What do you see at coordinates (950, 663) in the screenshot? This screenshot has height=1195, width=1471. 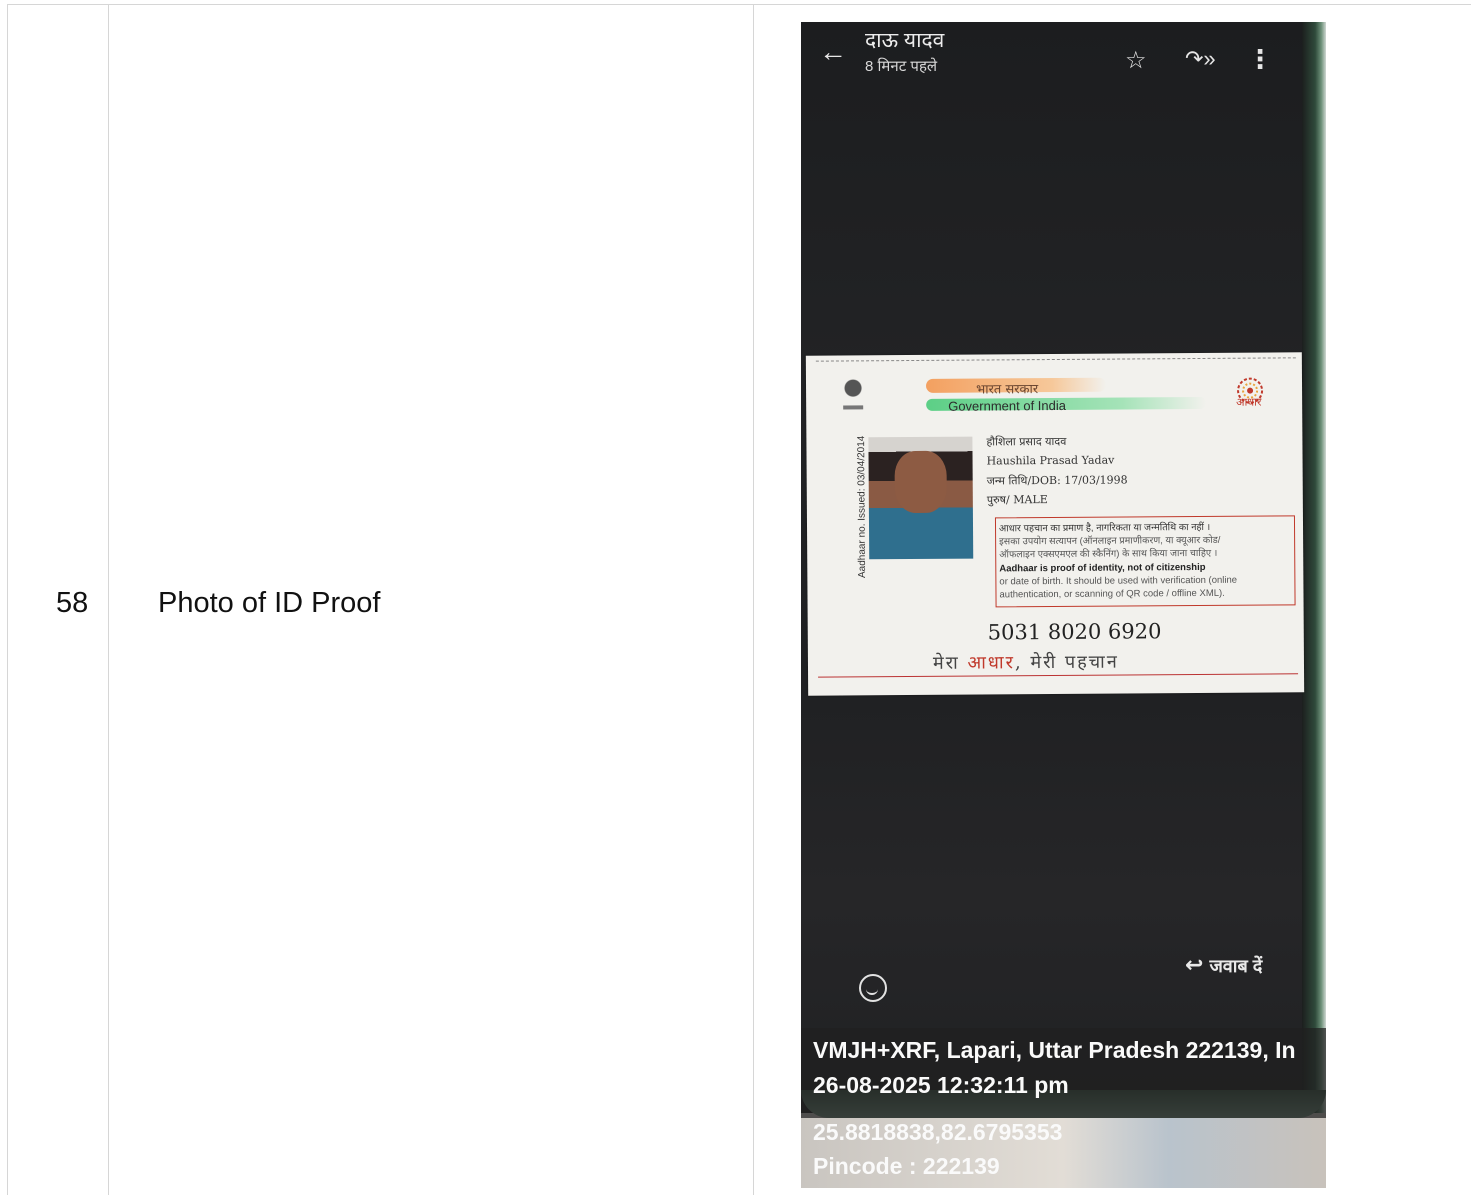 I see `tagline-part-1: मेरा` at bounding box center [950, 663].